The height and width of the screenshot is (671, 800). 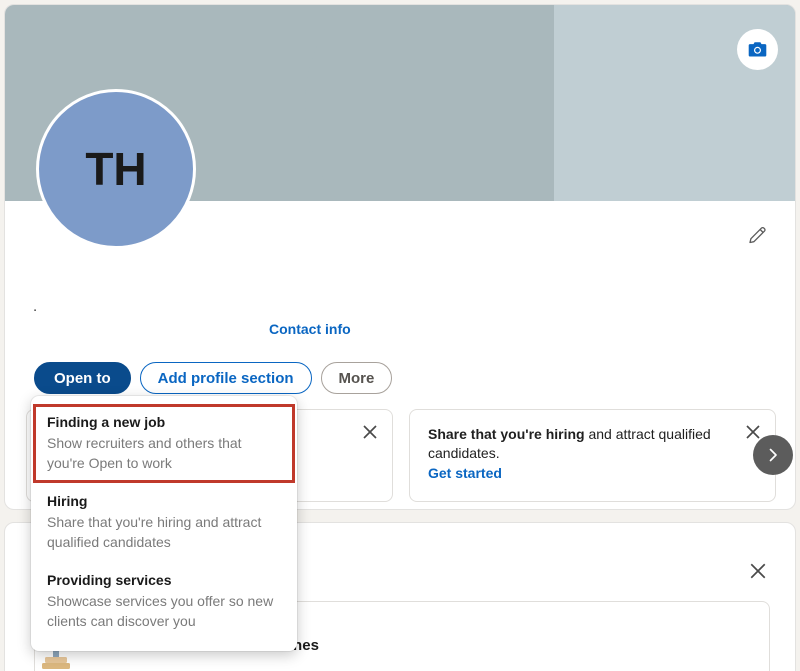 I want to click on dropdown-item-title: Hiring, so click(x=67, y=501).